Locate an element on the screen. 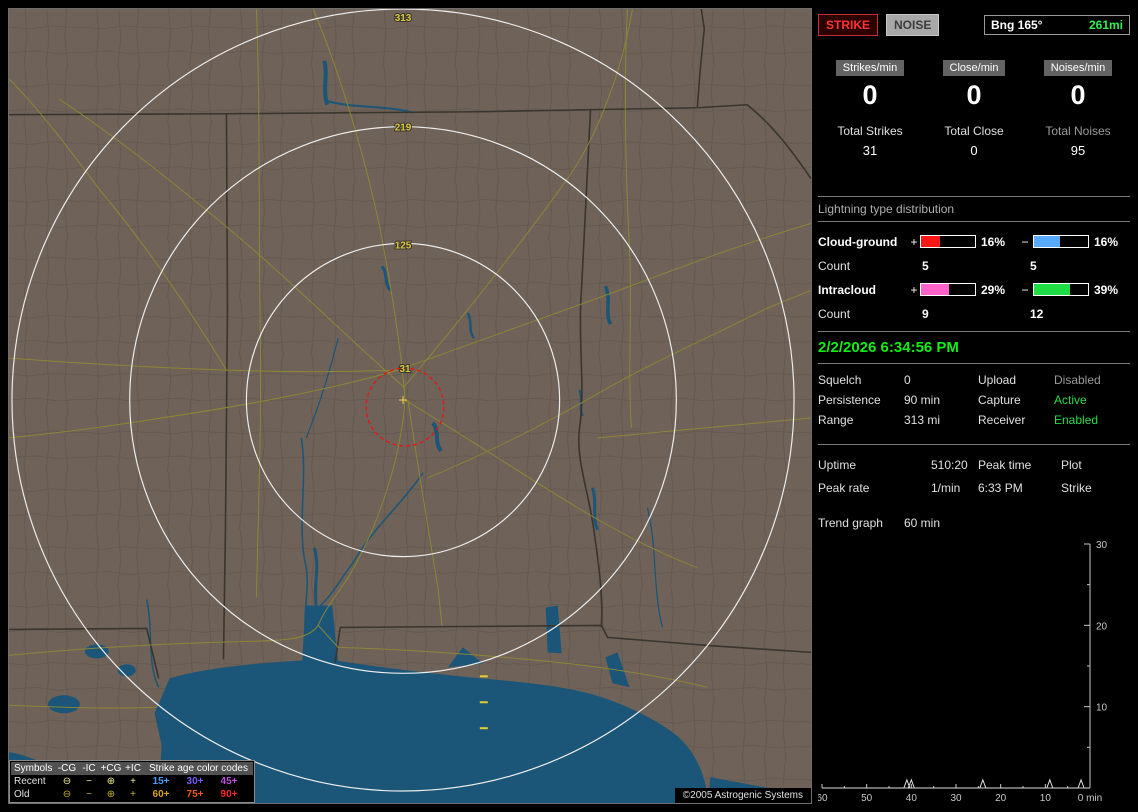  ring-label-125: 125 is located at coordinates (403, 245).